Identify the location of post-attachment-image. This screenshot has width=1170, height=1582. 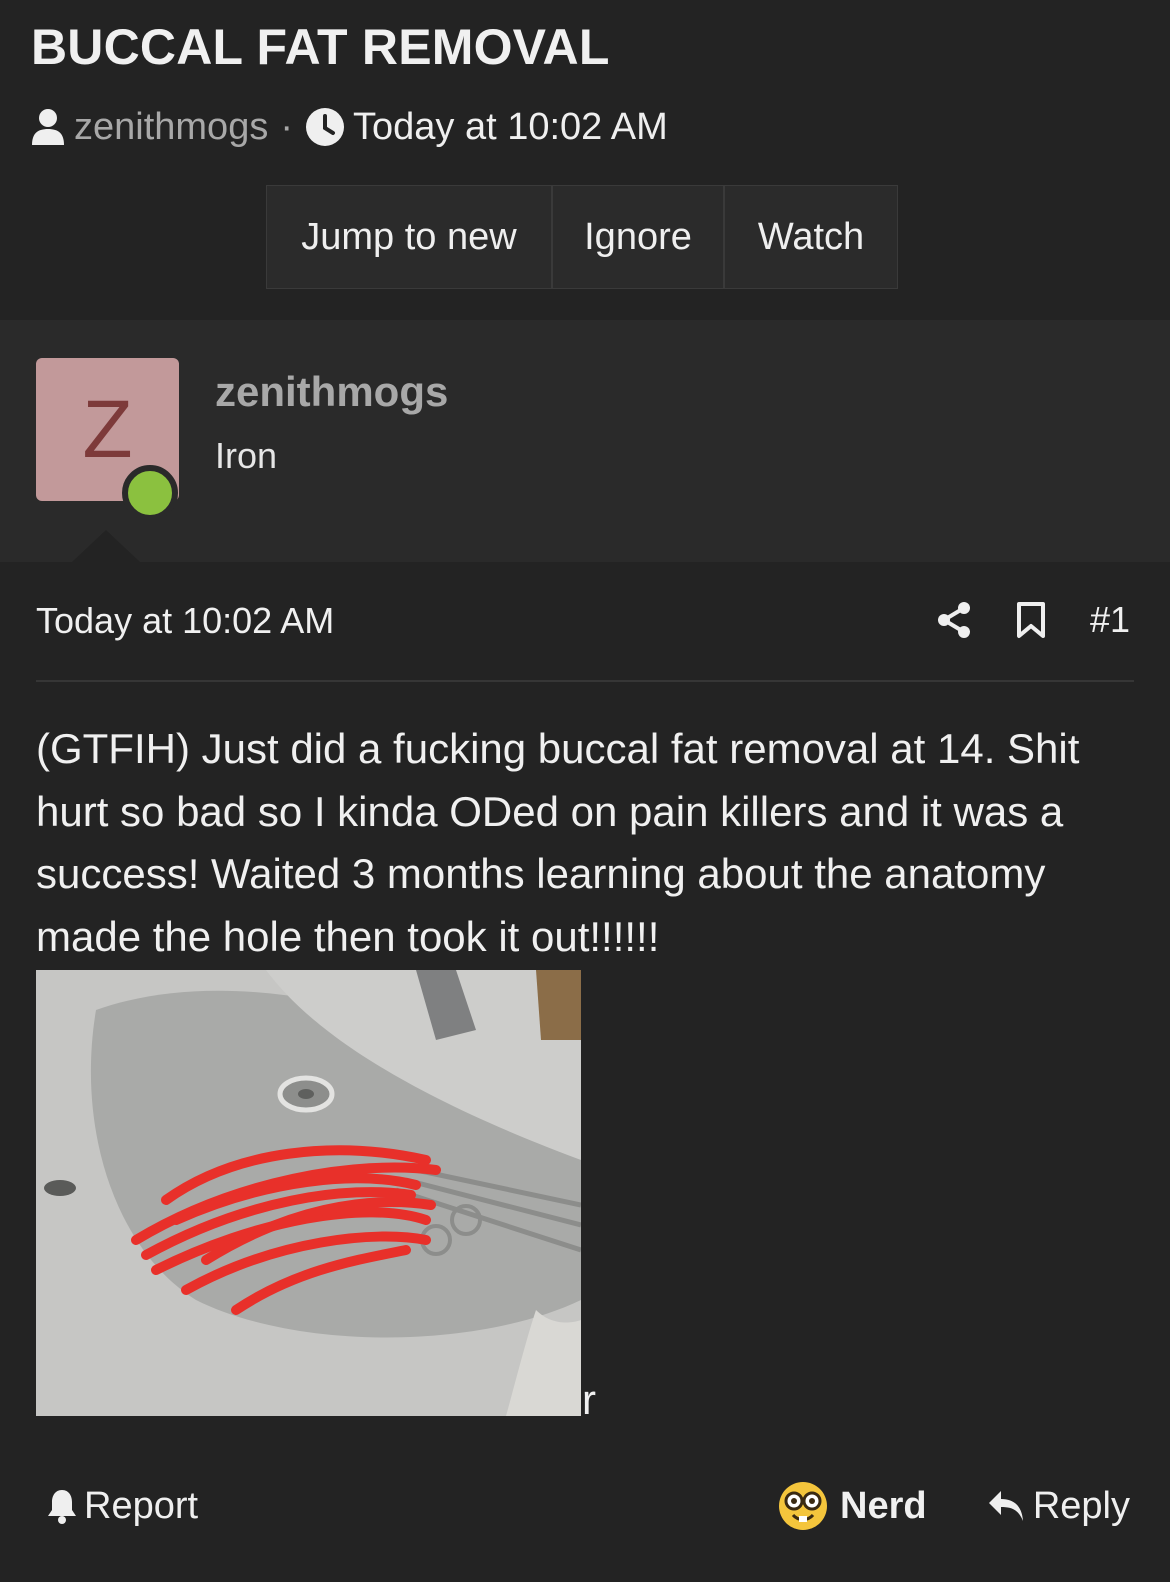
(308, 1193).